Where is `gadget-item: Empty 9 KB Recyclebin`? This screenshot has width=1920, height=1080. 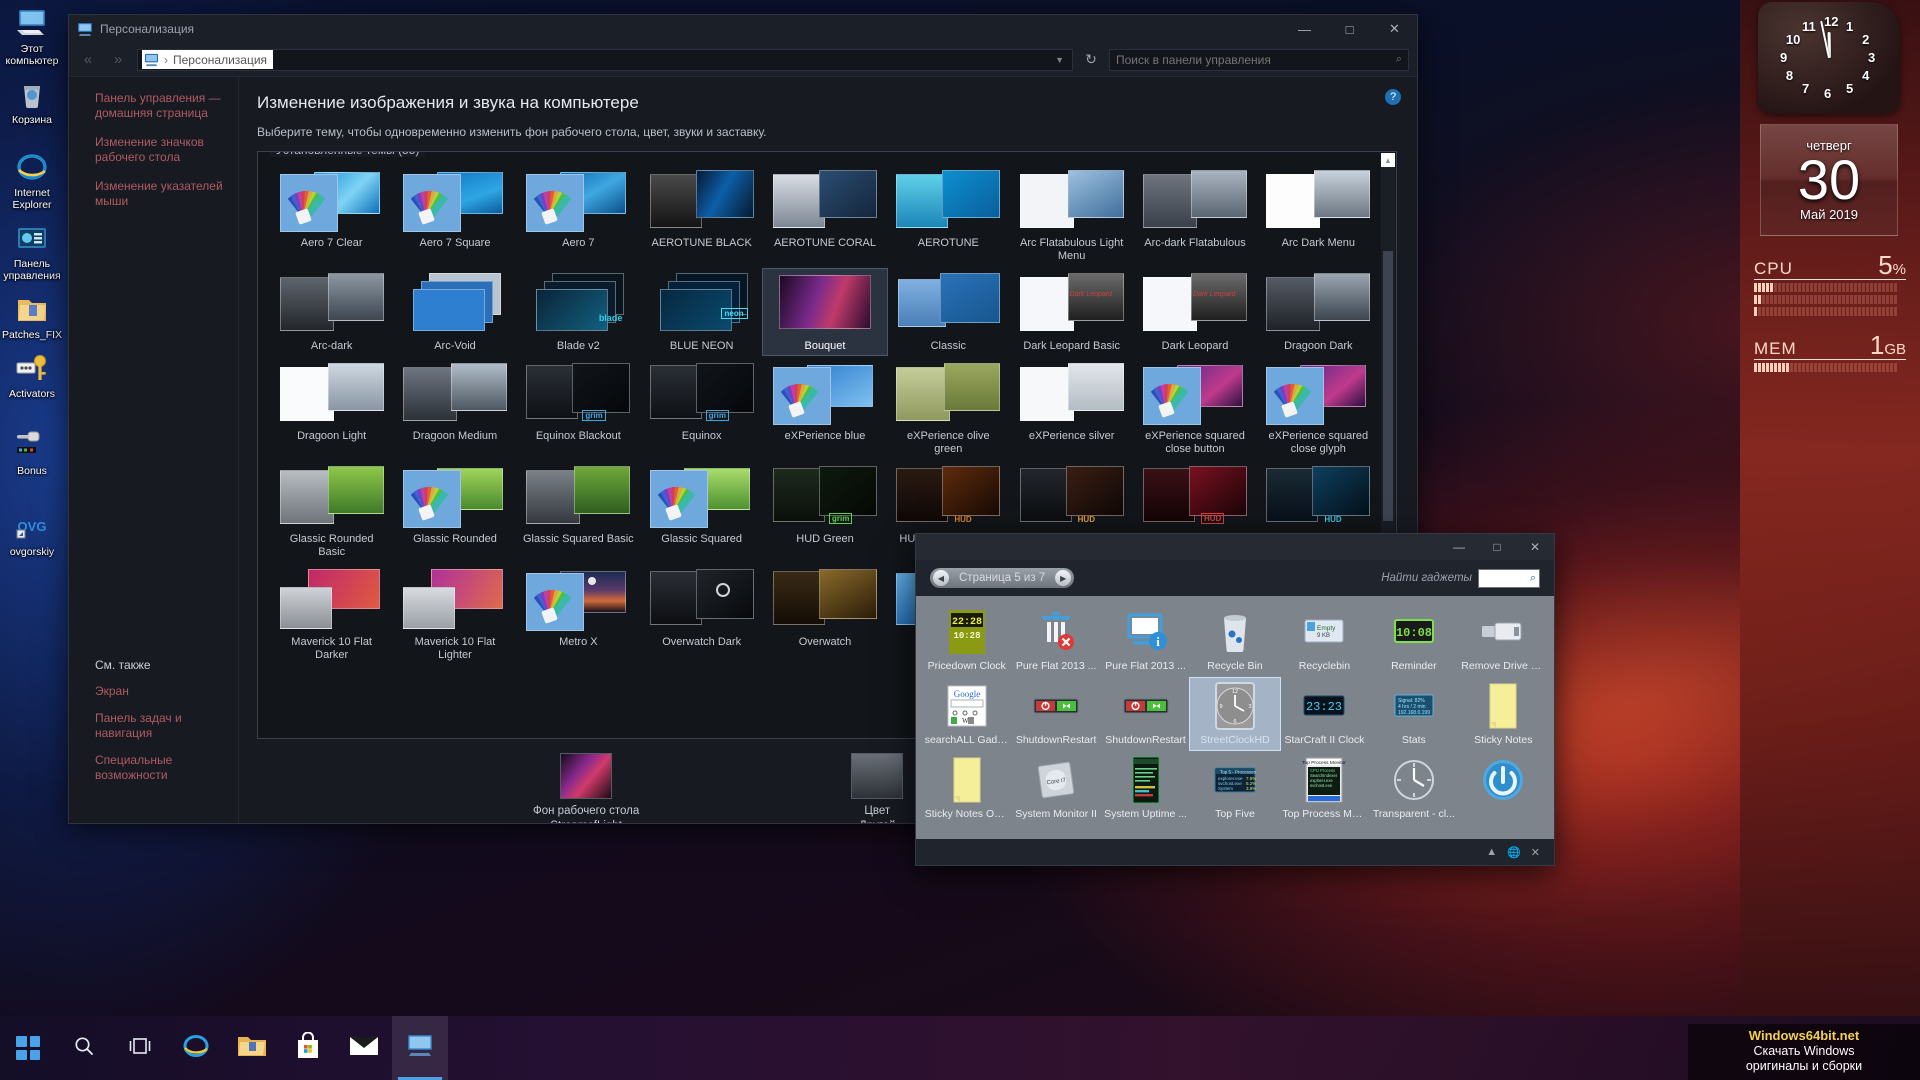
gadget-item: Empty 9 KB Recyclebin is located at coordinates (1324, 640).